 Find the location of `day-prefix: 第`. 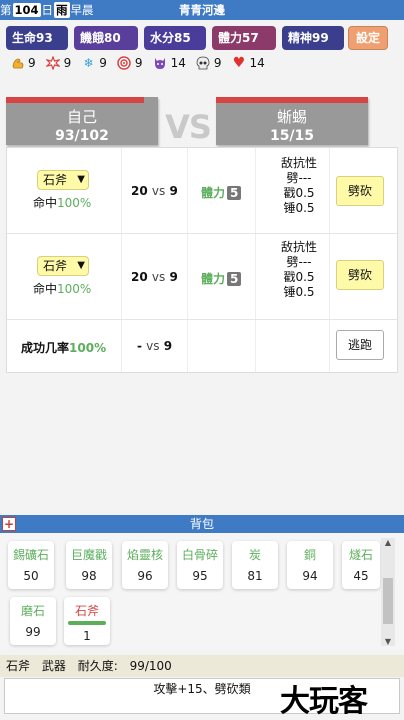

day-prefix: 第 is located at coordinates (6, 10).